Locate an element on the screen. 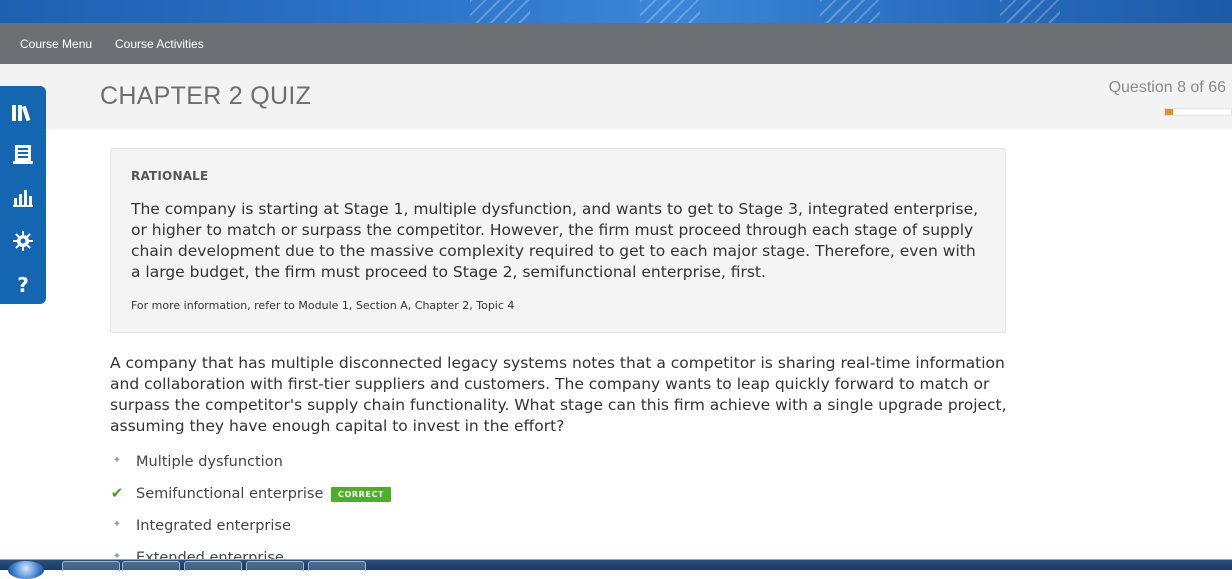 The image size is (1232, 579). answer-option: ✦ Multiple dysfunction is located at coordinates (410, 463).